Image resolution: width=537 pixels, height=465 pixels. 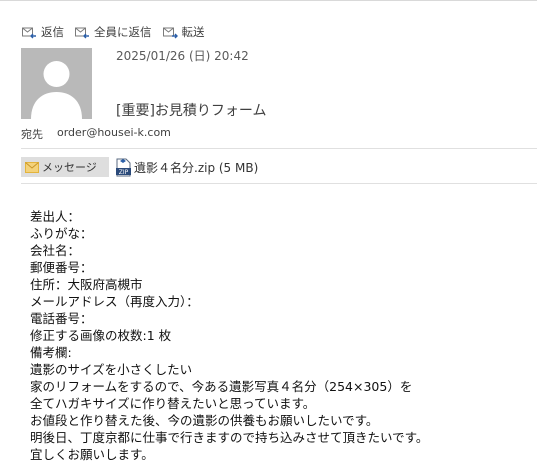 I want to click on body-line: 会社名：, so click(x=55, y=250).